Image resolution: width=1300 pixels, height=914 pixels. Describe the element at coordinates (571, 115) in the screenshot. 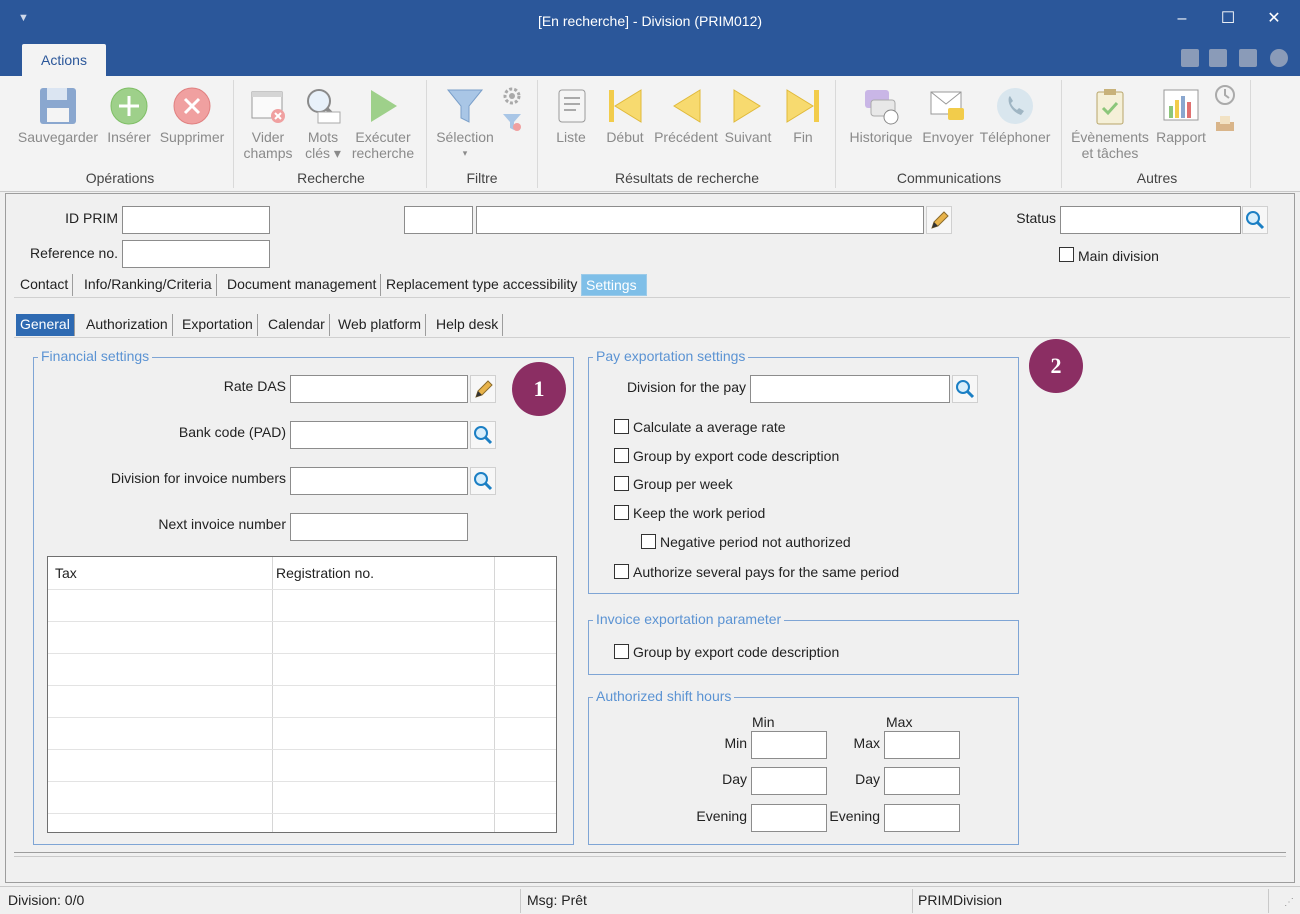

I see `list-button: Liste` at that location.